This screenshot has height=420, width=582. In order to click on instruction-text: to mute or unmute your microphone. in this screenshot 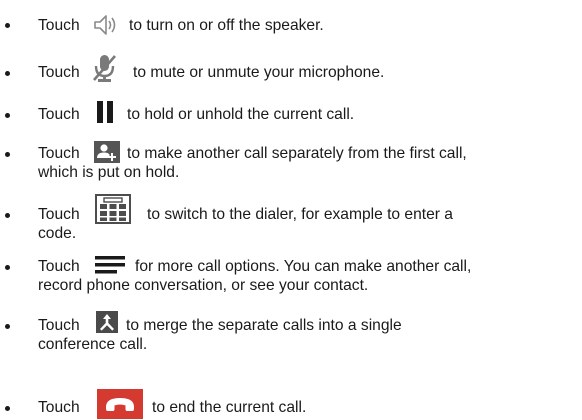, I will do `click(259, 72)`.